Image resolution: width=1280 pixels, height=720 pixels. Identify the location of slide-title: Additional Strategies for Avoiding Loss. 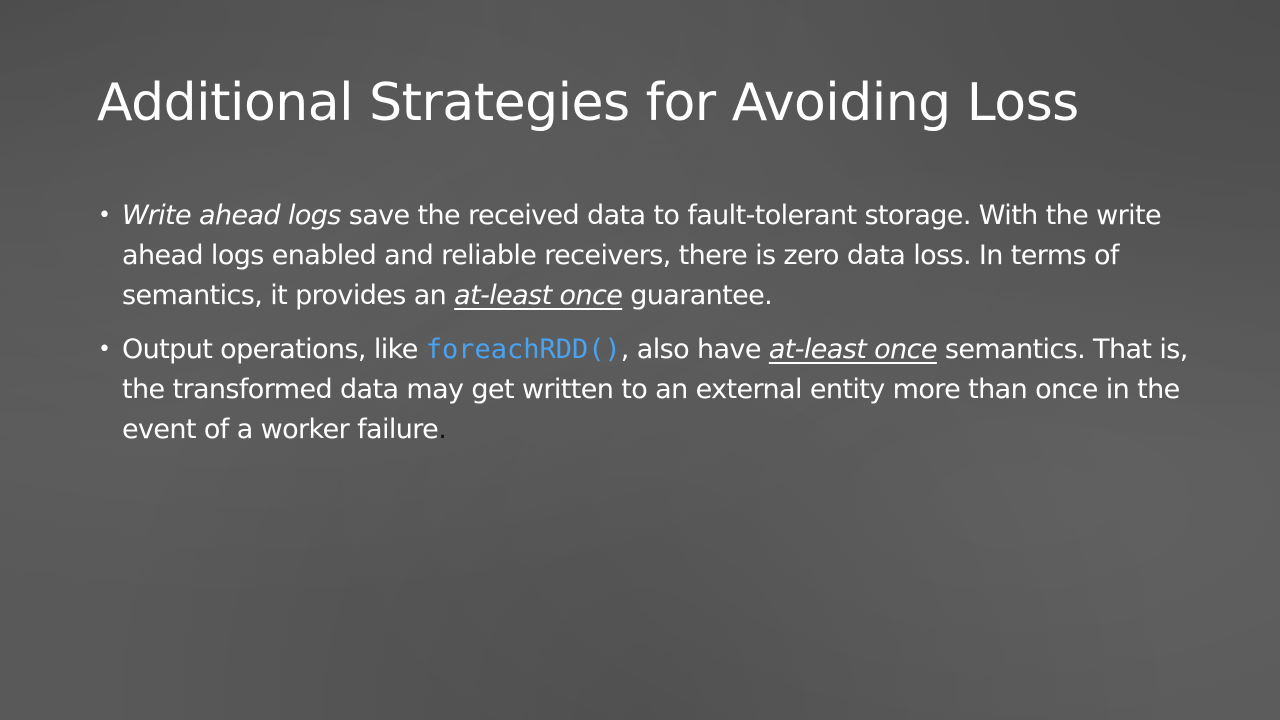
(588, 103).